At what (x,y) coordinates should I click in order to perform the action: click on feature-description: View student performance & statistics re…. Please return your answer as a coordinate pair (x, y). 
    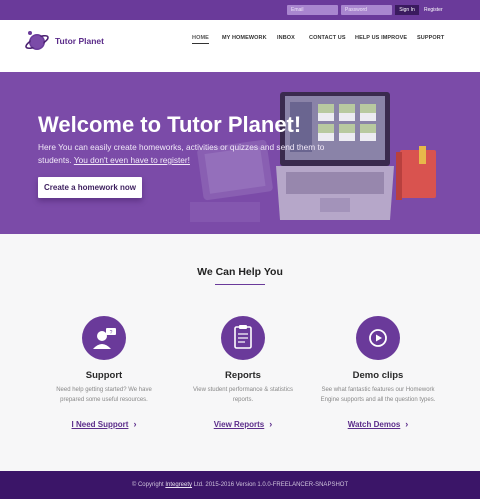
    Looking at the image, I should click on (243, 395).